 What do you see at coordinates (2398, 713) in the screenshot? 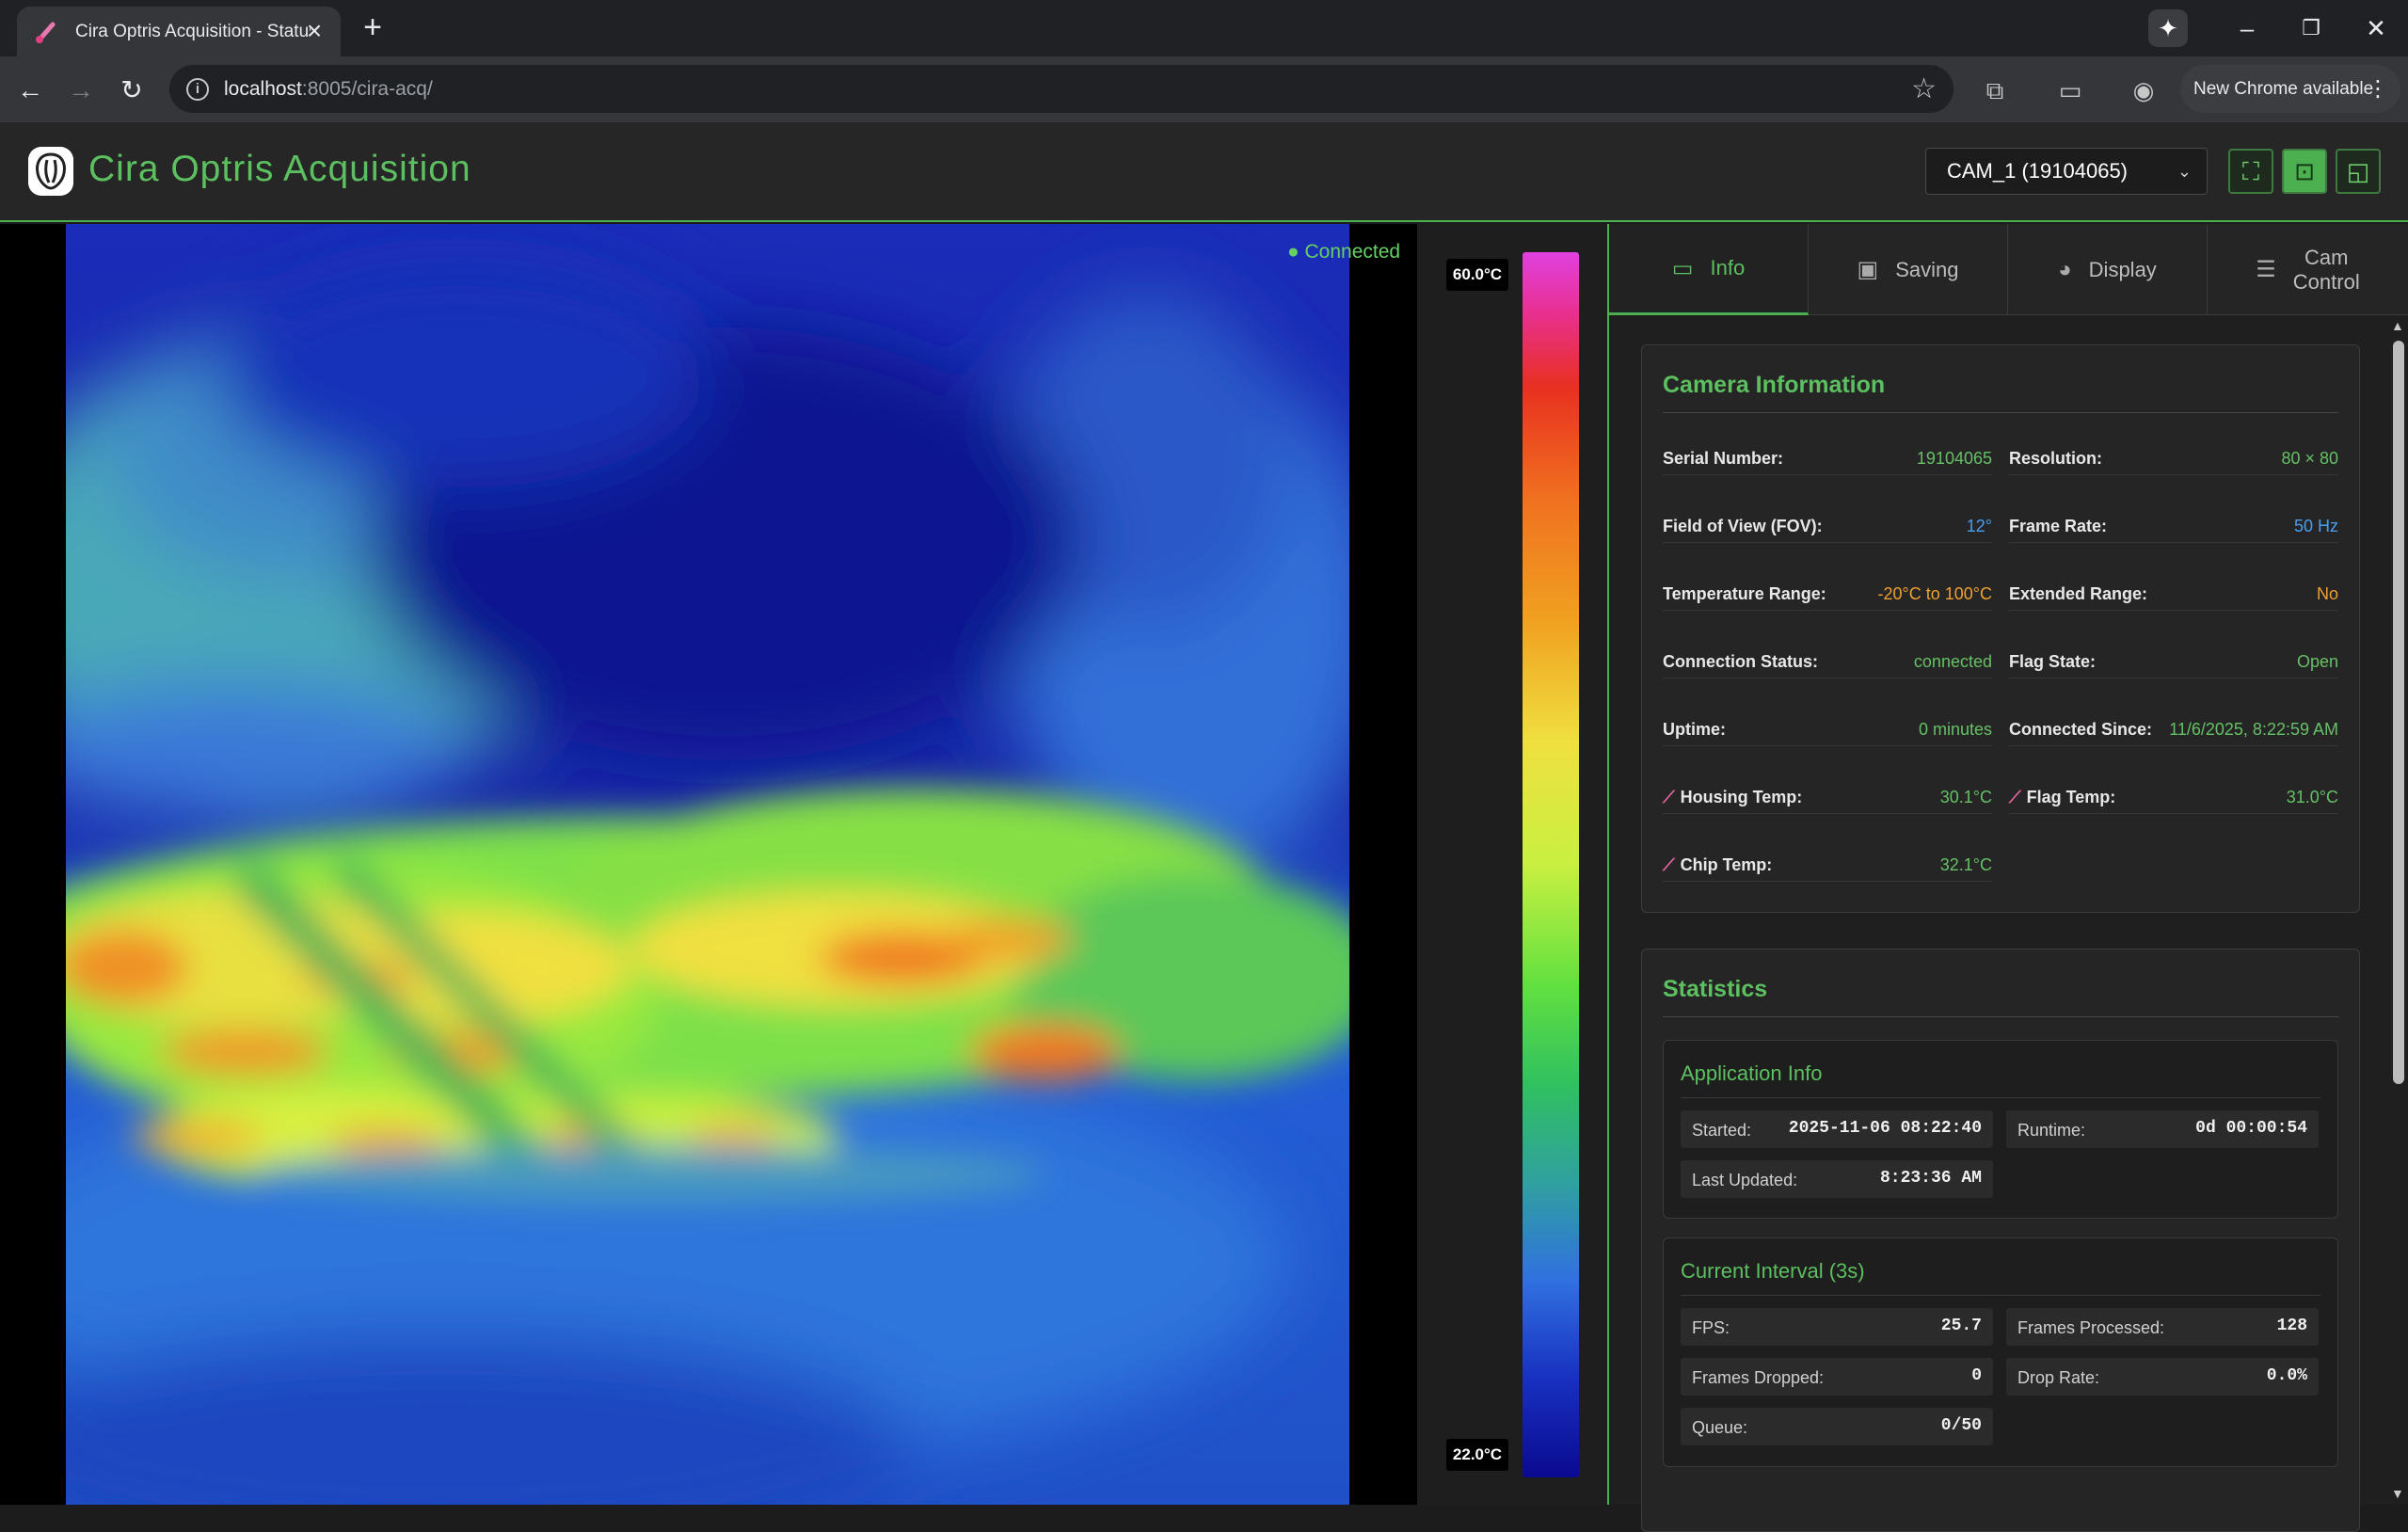
I see `scroll-thumb` at bounding box center [2398, 713].